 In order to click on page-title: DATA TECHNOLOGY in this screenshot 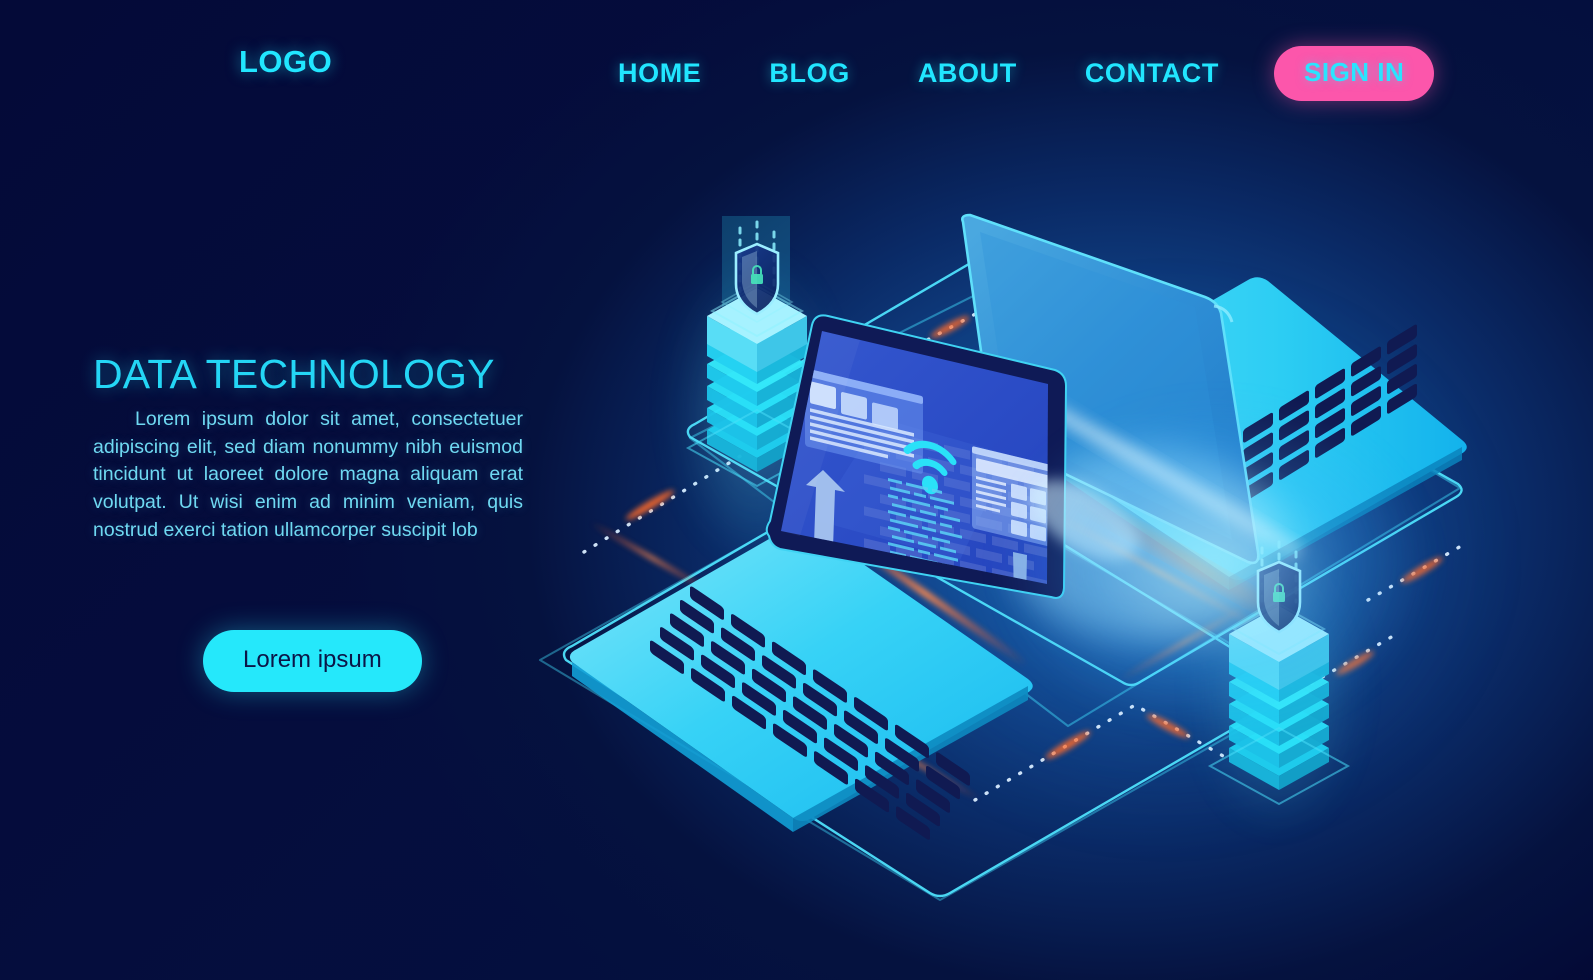, I will do `click(294, 374)`.